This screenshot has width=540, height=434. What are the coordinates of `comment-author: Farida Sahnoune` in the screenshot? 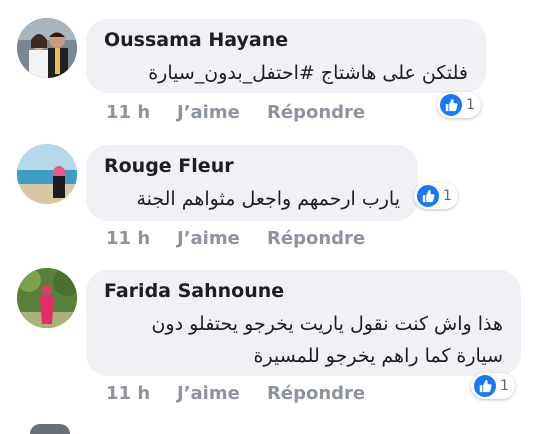 It's located at (194, 291).